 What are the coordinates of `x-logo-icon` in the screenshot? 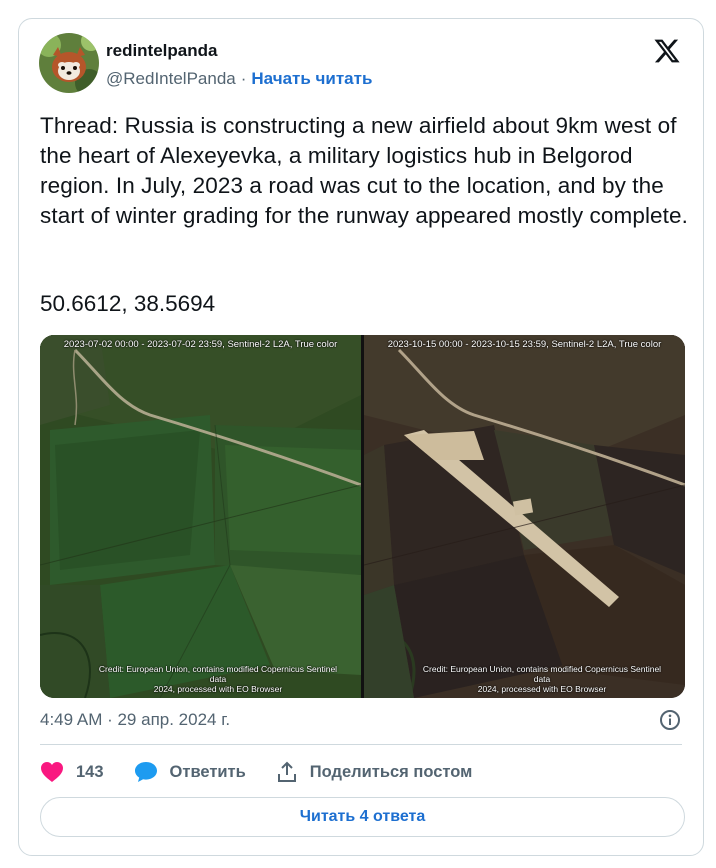 It's located at (667, 51).